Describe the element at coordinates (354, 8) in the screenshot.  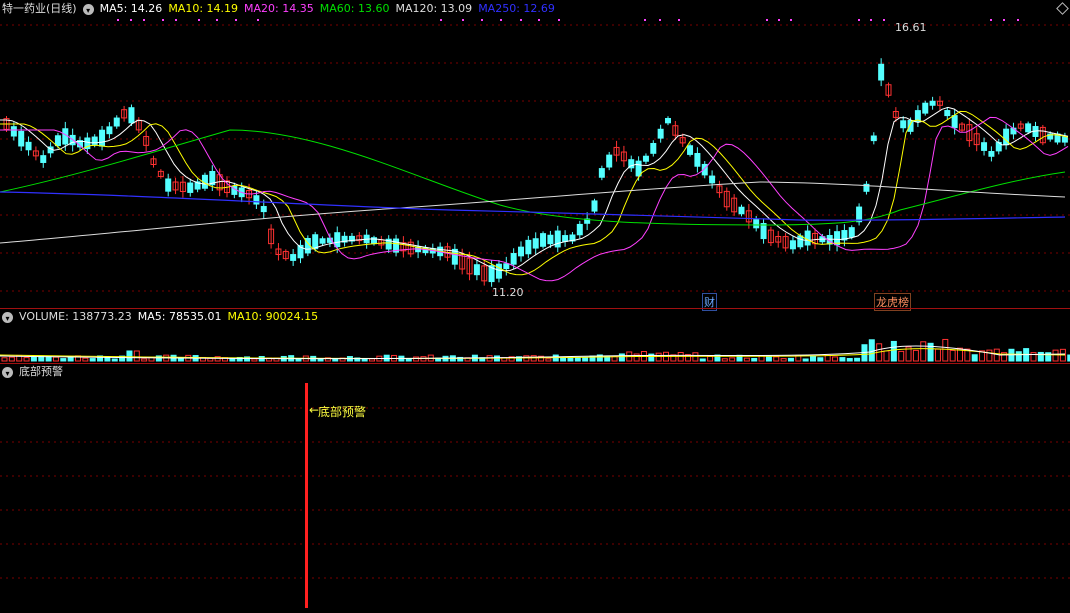
I see `ma60-label: MA60: 13.60` at that location.